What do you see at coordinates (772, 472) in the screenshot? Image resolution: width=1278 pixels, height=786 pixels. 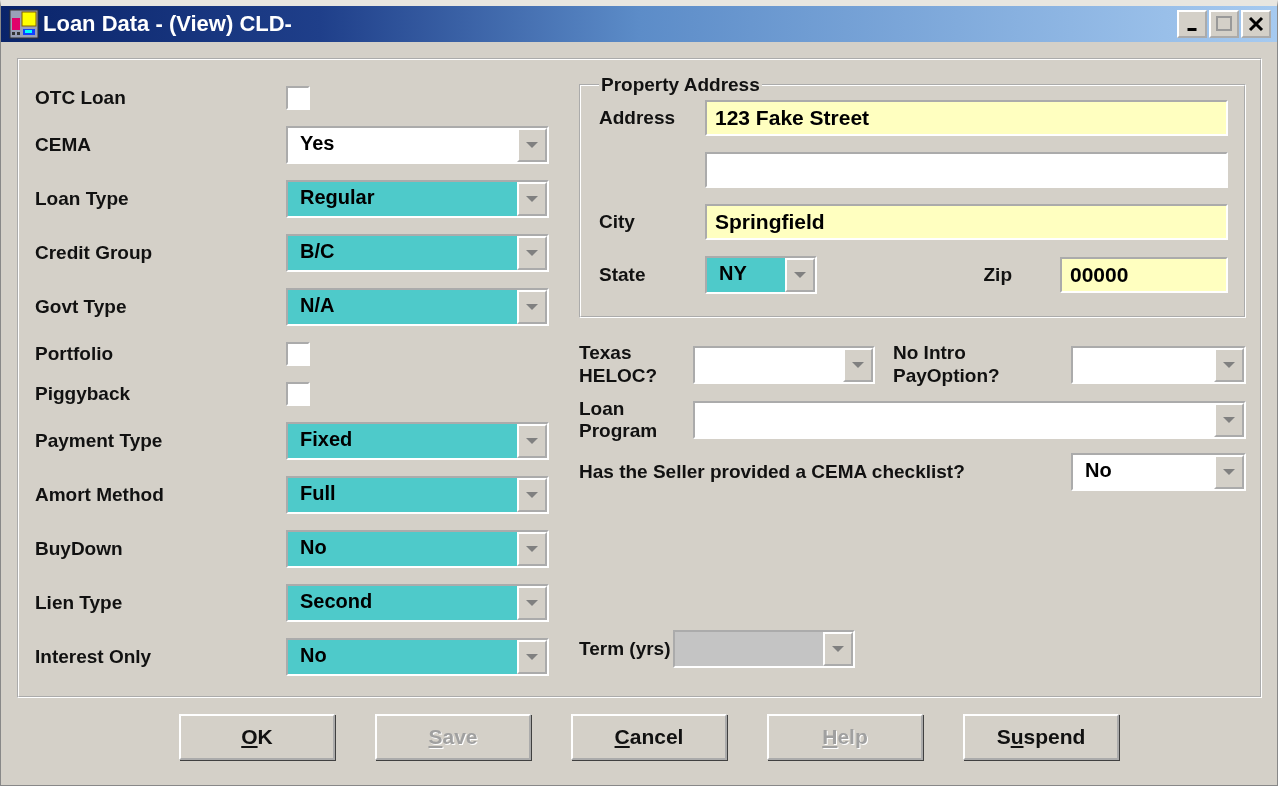 I see `field-label: Has the Seller provided a CEMA checklist?` at bounding box center [772, 472].